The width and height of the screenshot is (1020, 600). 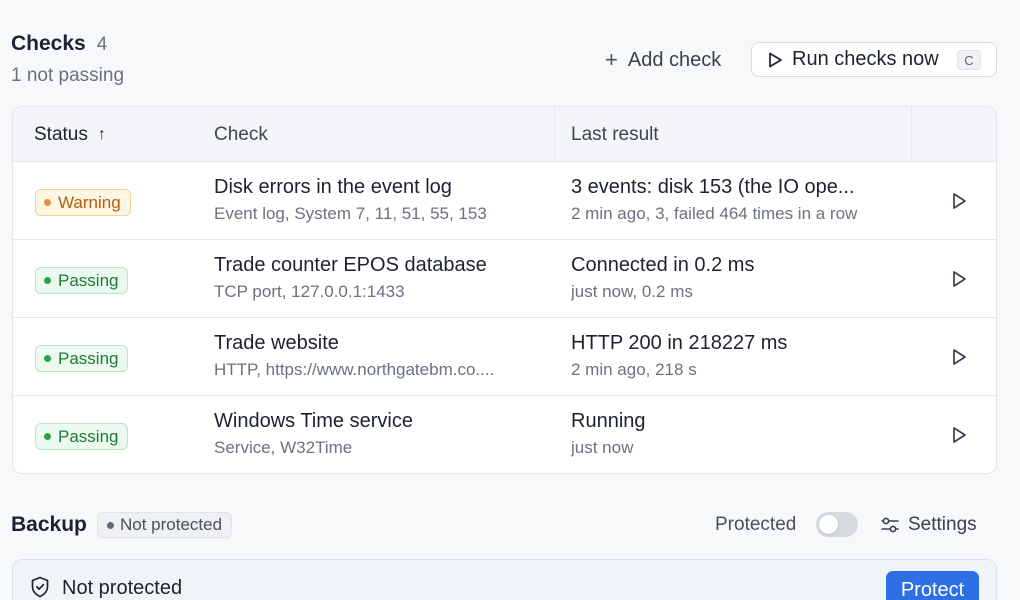 I want to click on run-checks-button: Run checks now C, so click(x=874, y=59).